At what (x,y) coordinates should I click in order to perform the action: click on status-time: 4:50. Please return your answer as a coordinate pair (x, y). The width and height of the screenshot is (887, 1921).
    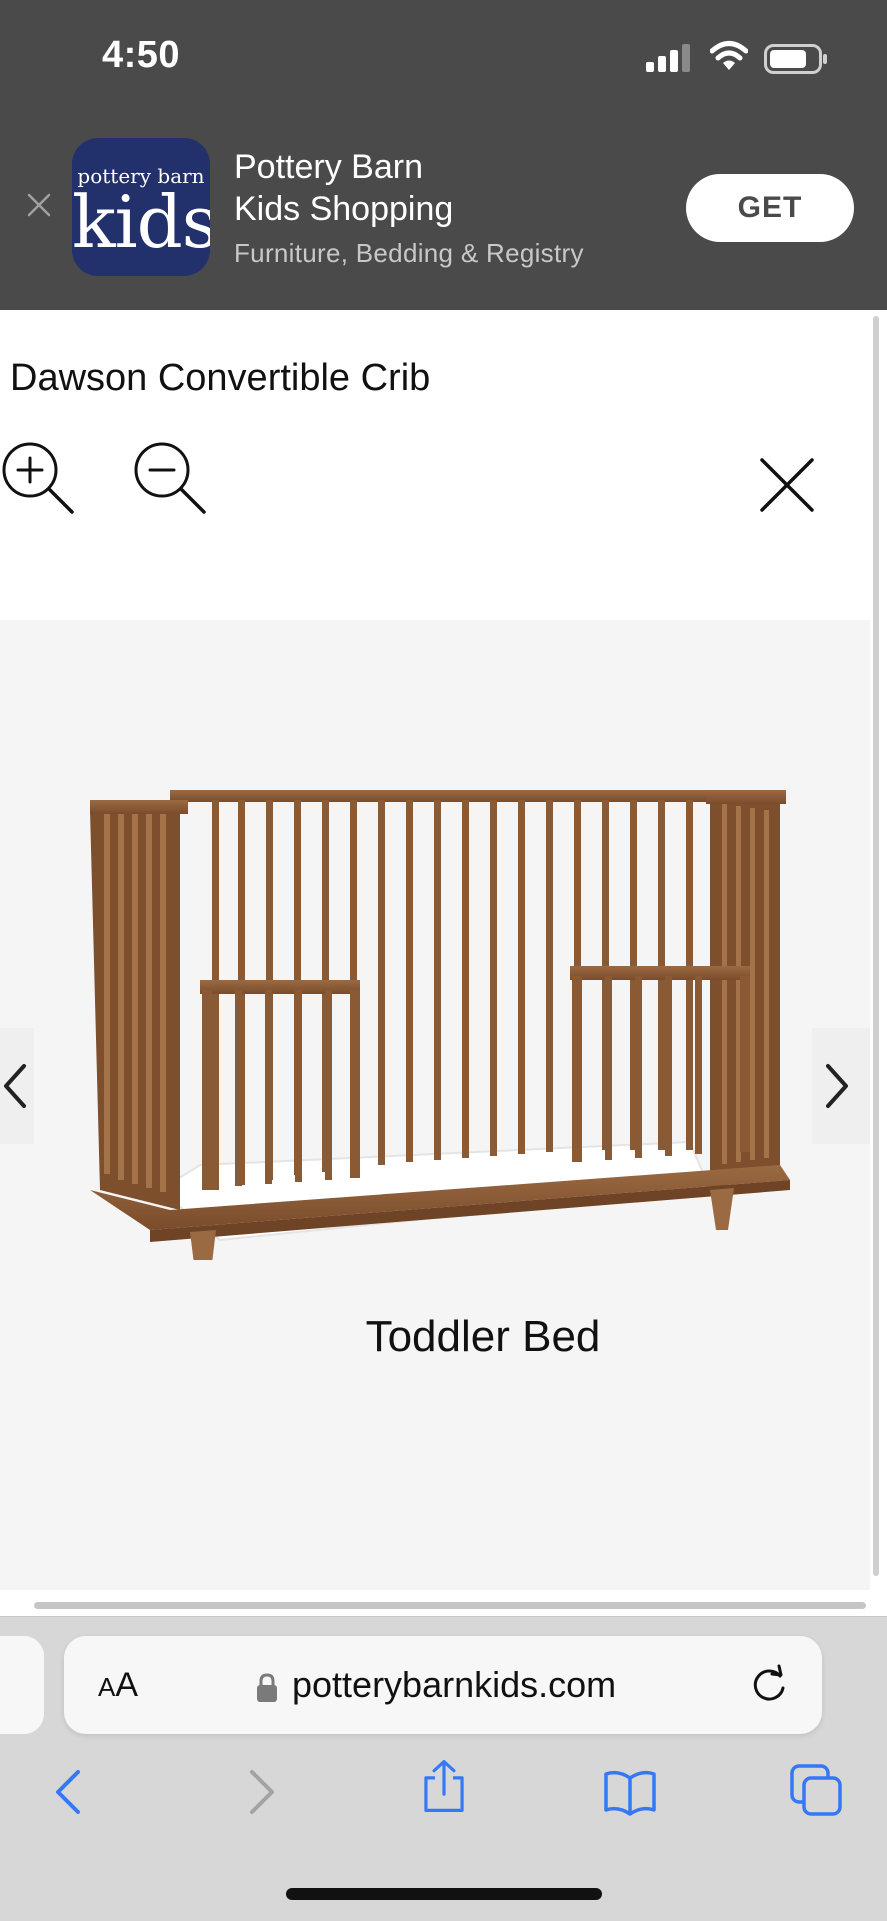
    Looking at the image, I should click on (141, 55).